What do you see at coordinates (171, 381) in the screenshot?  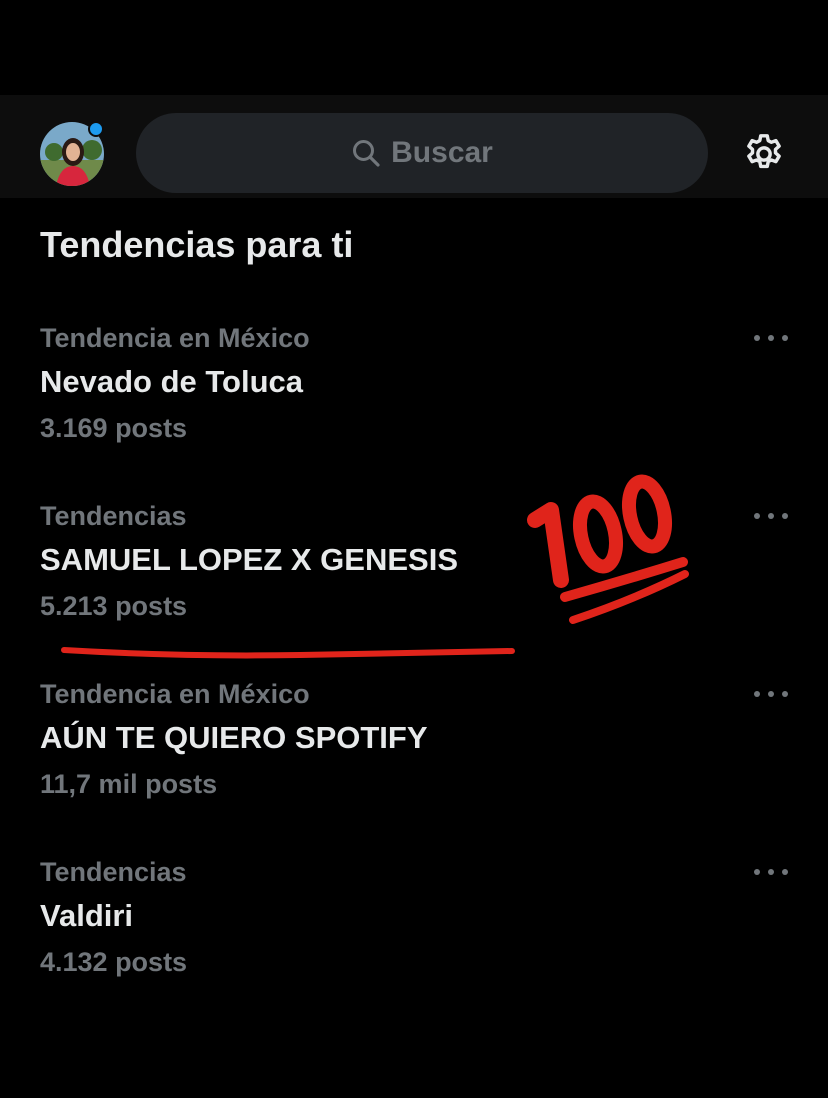 I see `trend-name: Nevado de Toluca` at bounding box center [171, 381].